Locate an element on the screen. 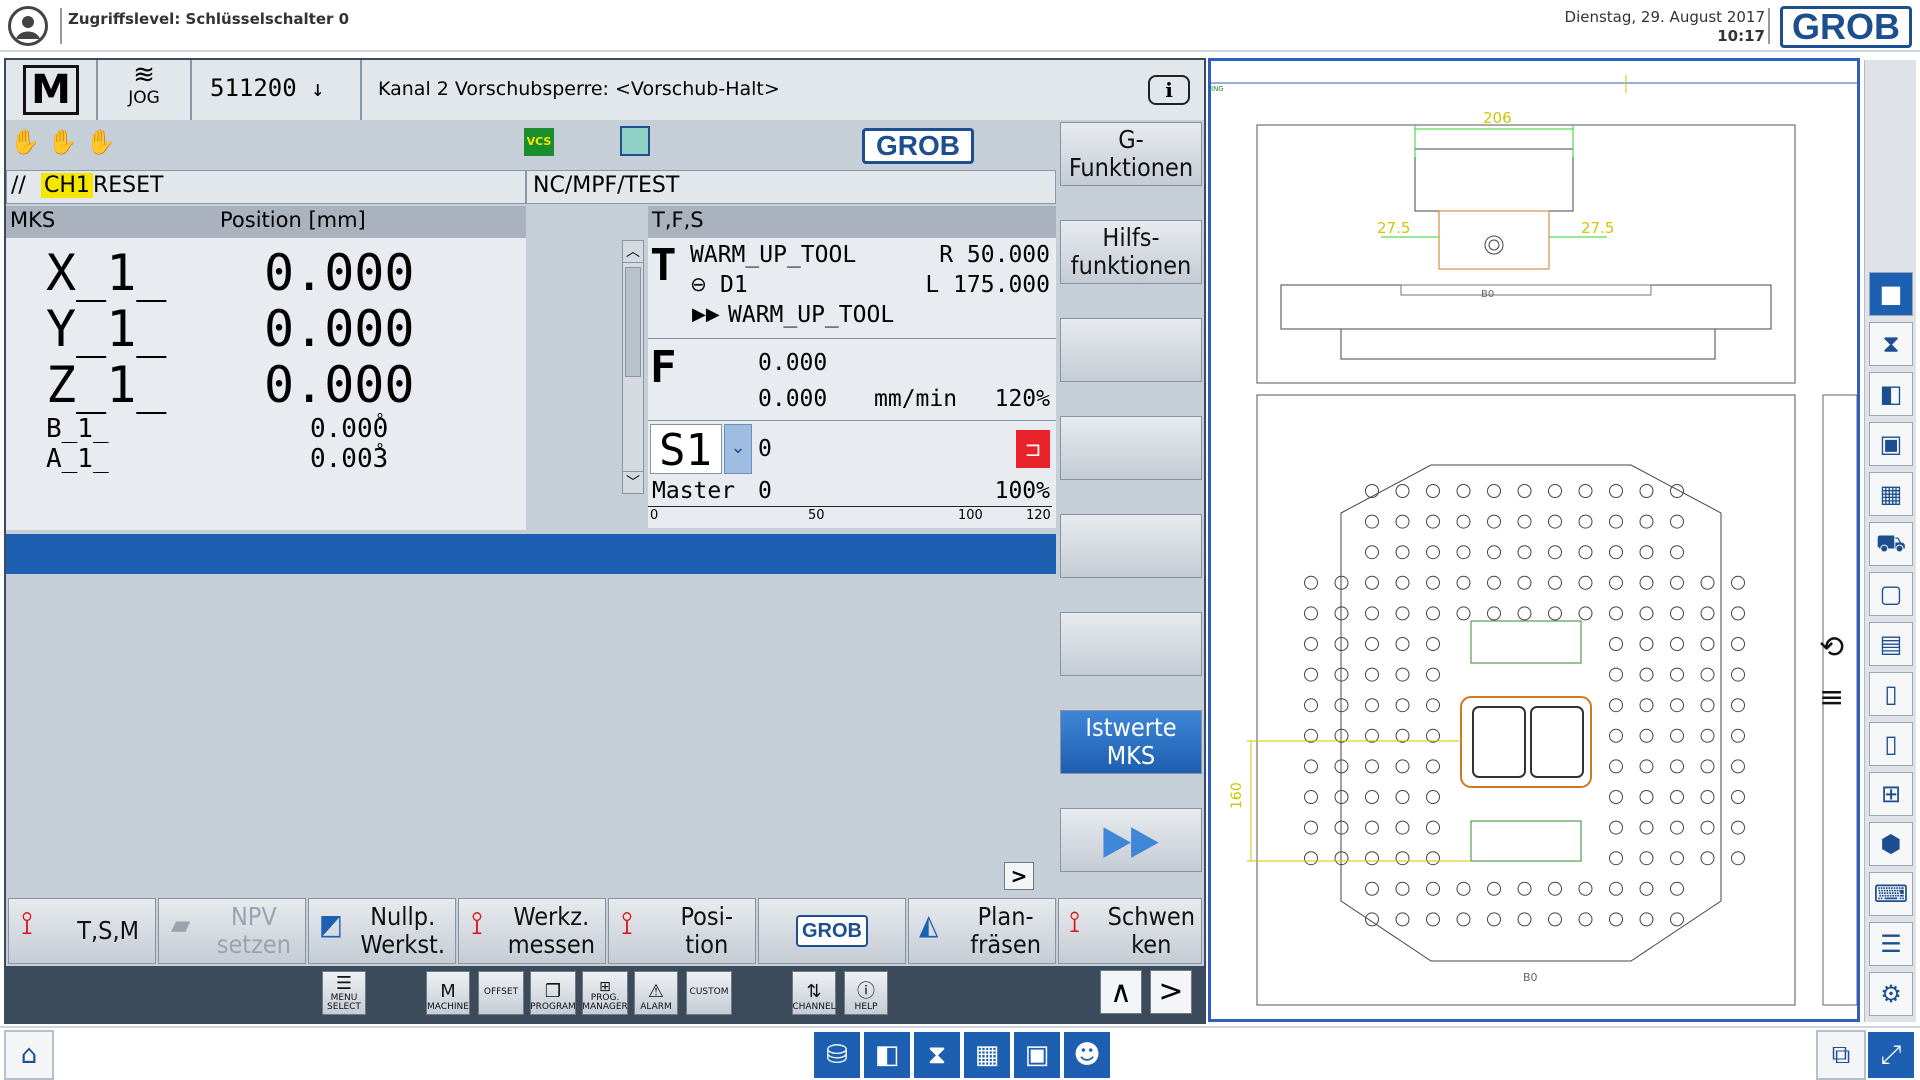 The image size is (1920, 1080). softkey-tsm: ⟟ T,S,M is located at coordinates (82, 931).